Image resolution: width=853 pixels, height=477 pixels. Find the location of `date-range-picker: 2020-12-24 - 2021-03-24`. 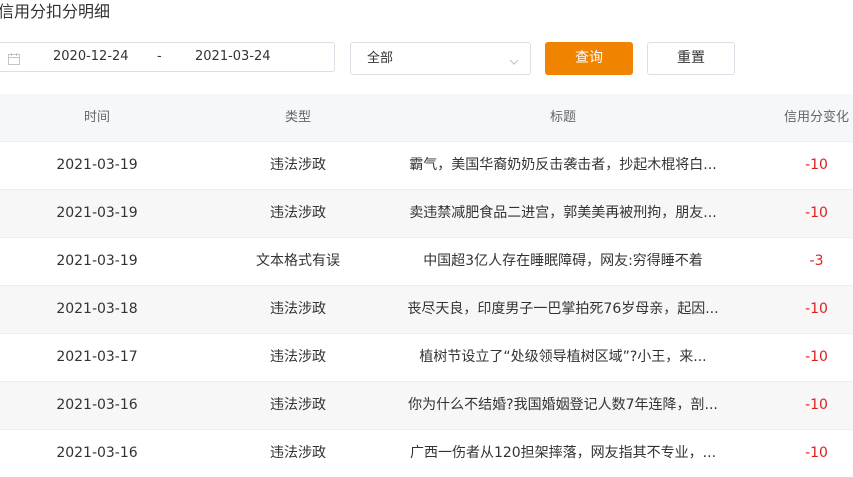

date-range-picker: 2020-12-24 - 2021-03-24 is located at coordinates (167, 57).